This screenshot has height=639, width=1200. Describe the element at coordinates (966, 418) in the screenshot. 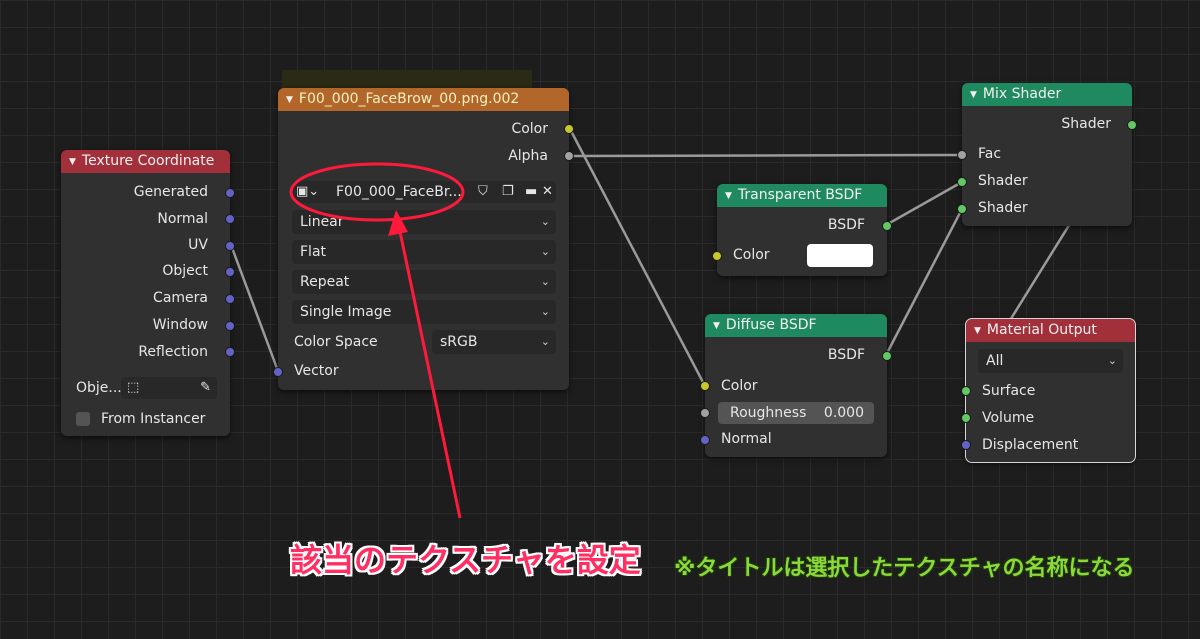

I see `socket-volume` at that location.